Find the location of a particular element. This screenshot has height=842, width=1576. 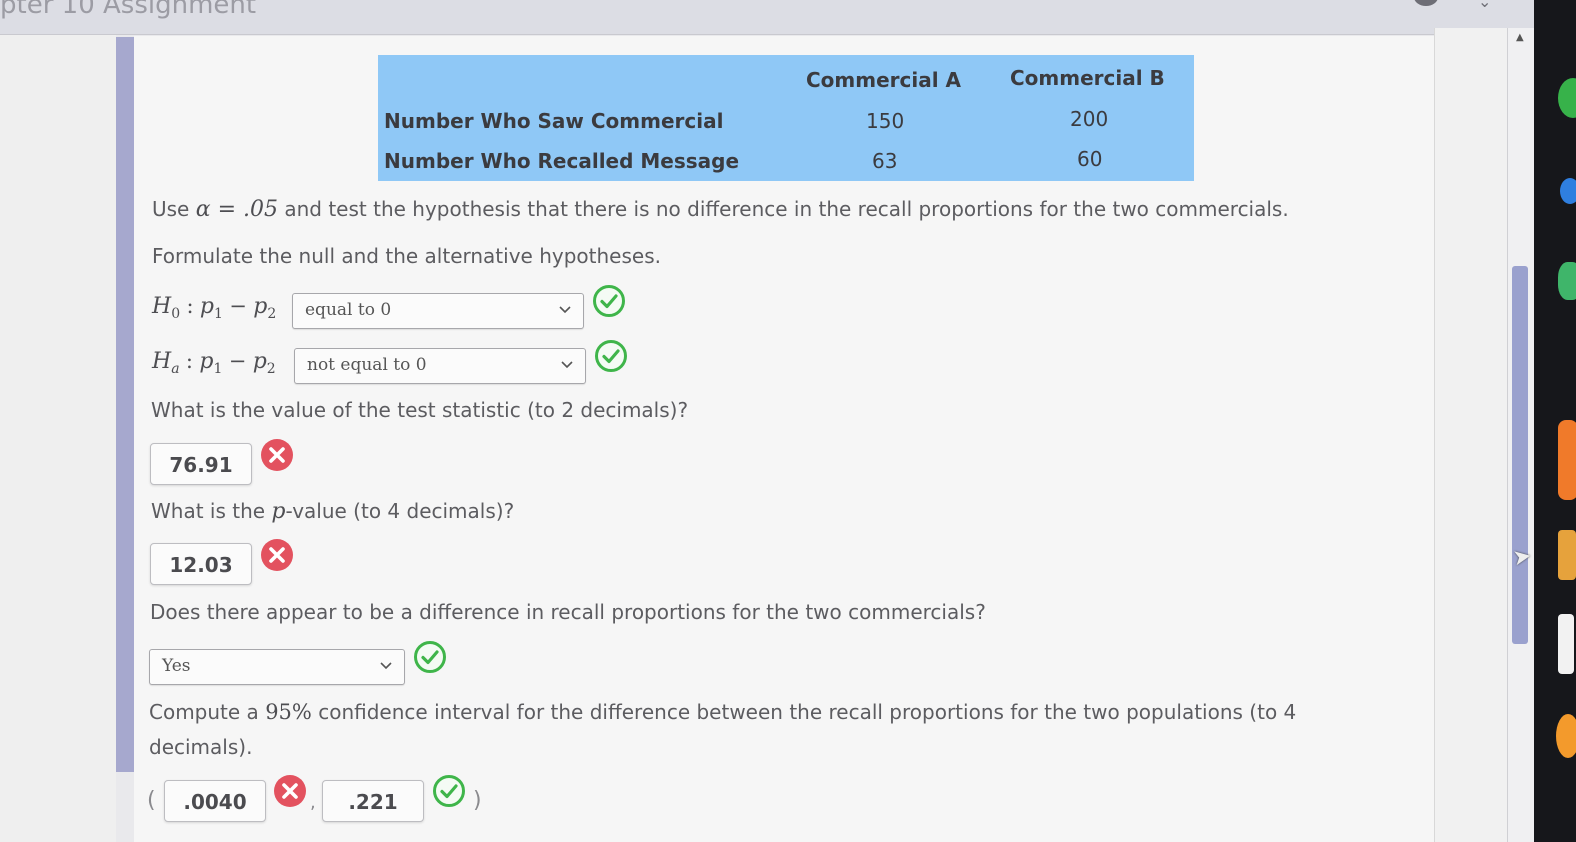

intro-text: Use is located at coordinates (171, 209).